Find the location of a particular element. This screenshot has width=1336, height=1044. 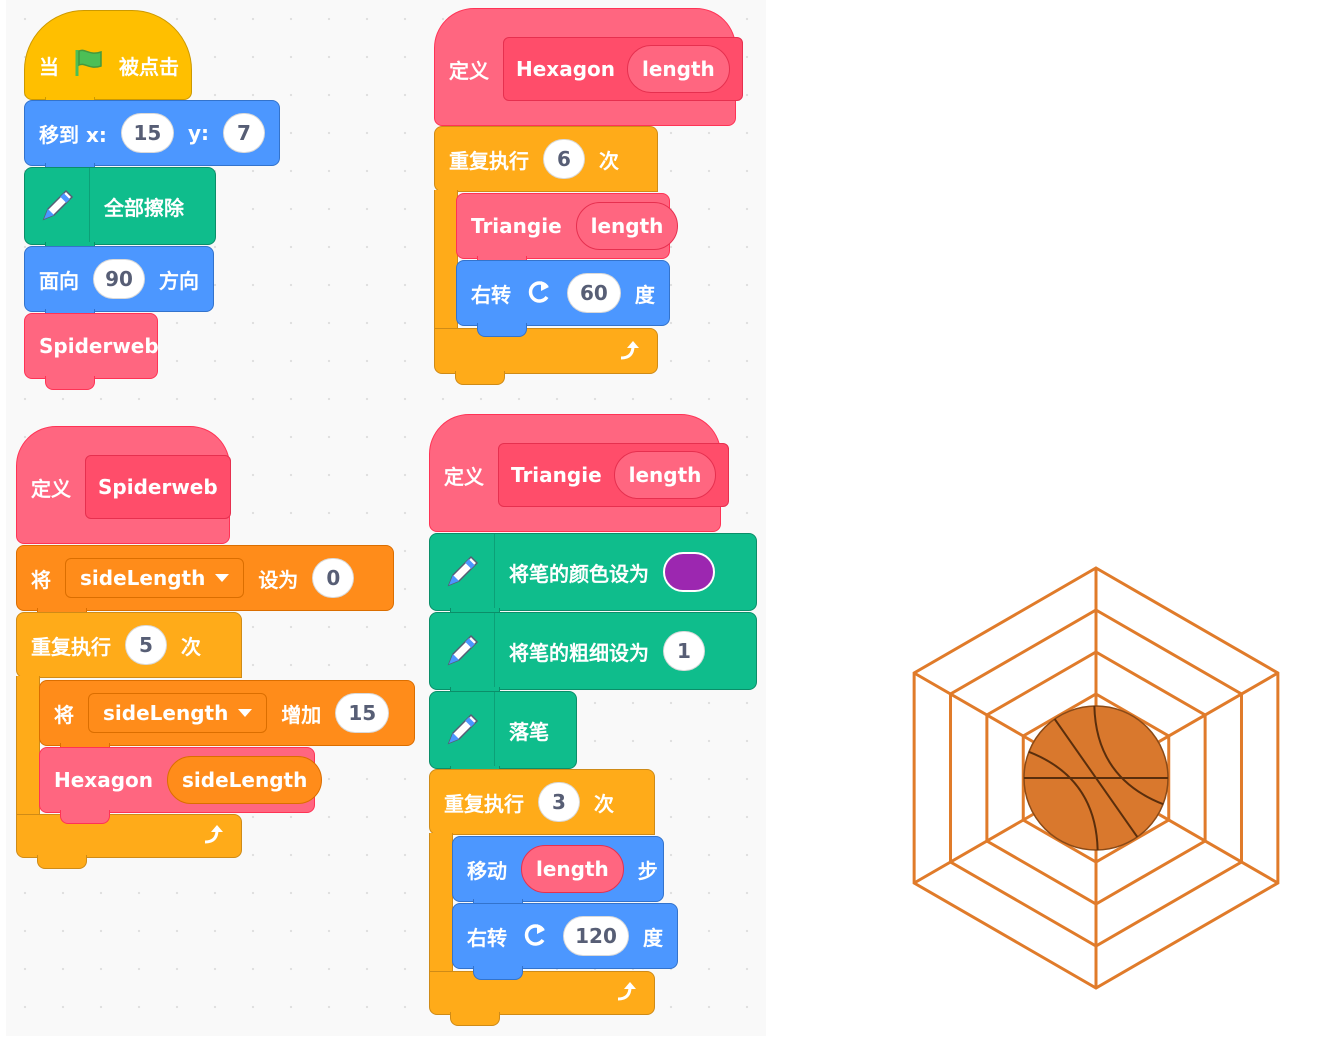

set-pen-color-block: 将笔的颜色设为 is located at coordinates (593, 577).